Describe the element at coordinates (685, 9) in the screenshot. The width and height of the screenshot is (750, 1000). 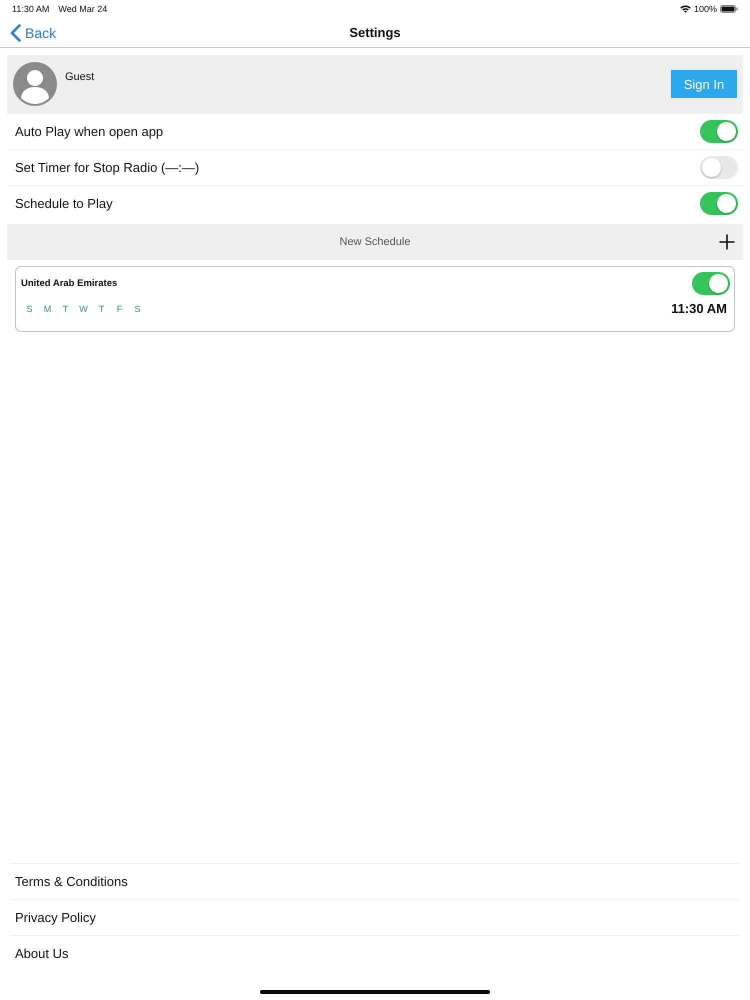
I see `wifi-icon` at that location.